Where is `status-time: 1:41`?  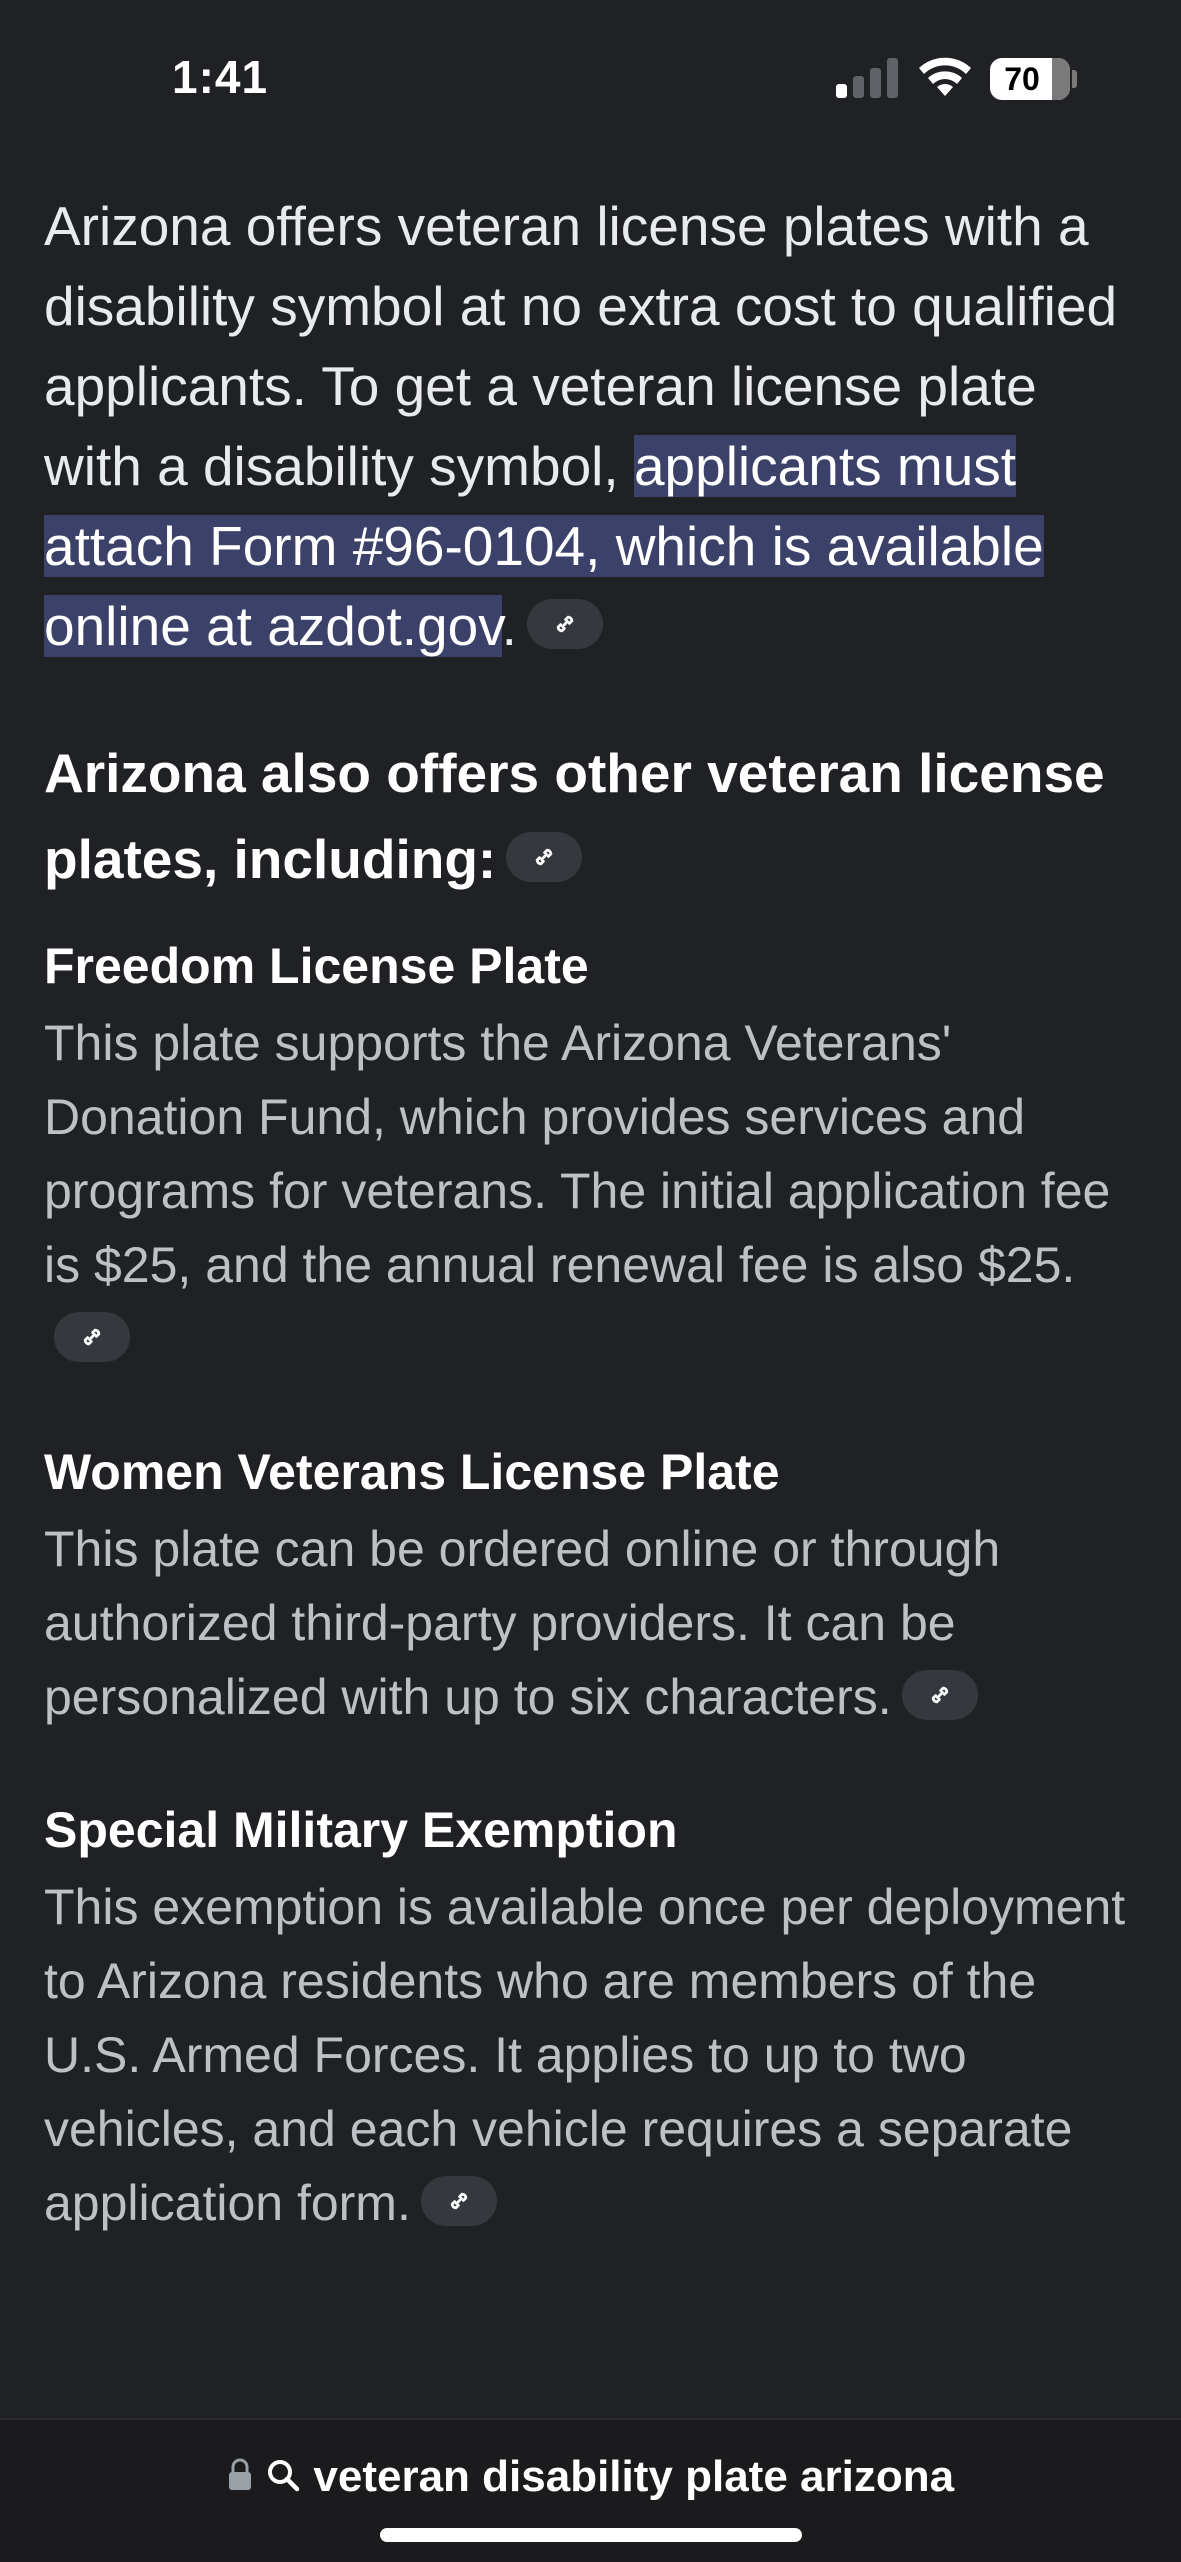
status-time: 1:41 is located at coordinates (220, 77).